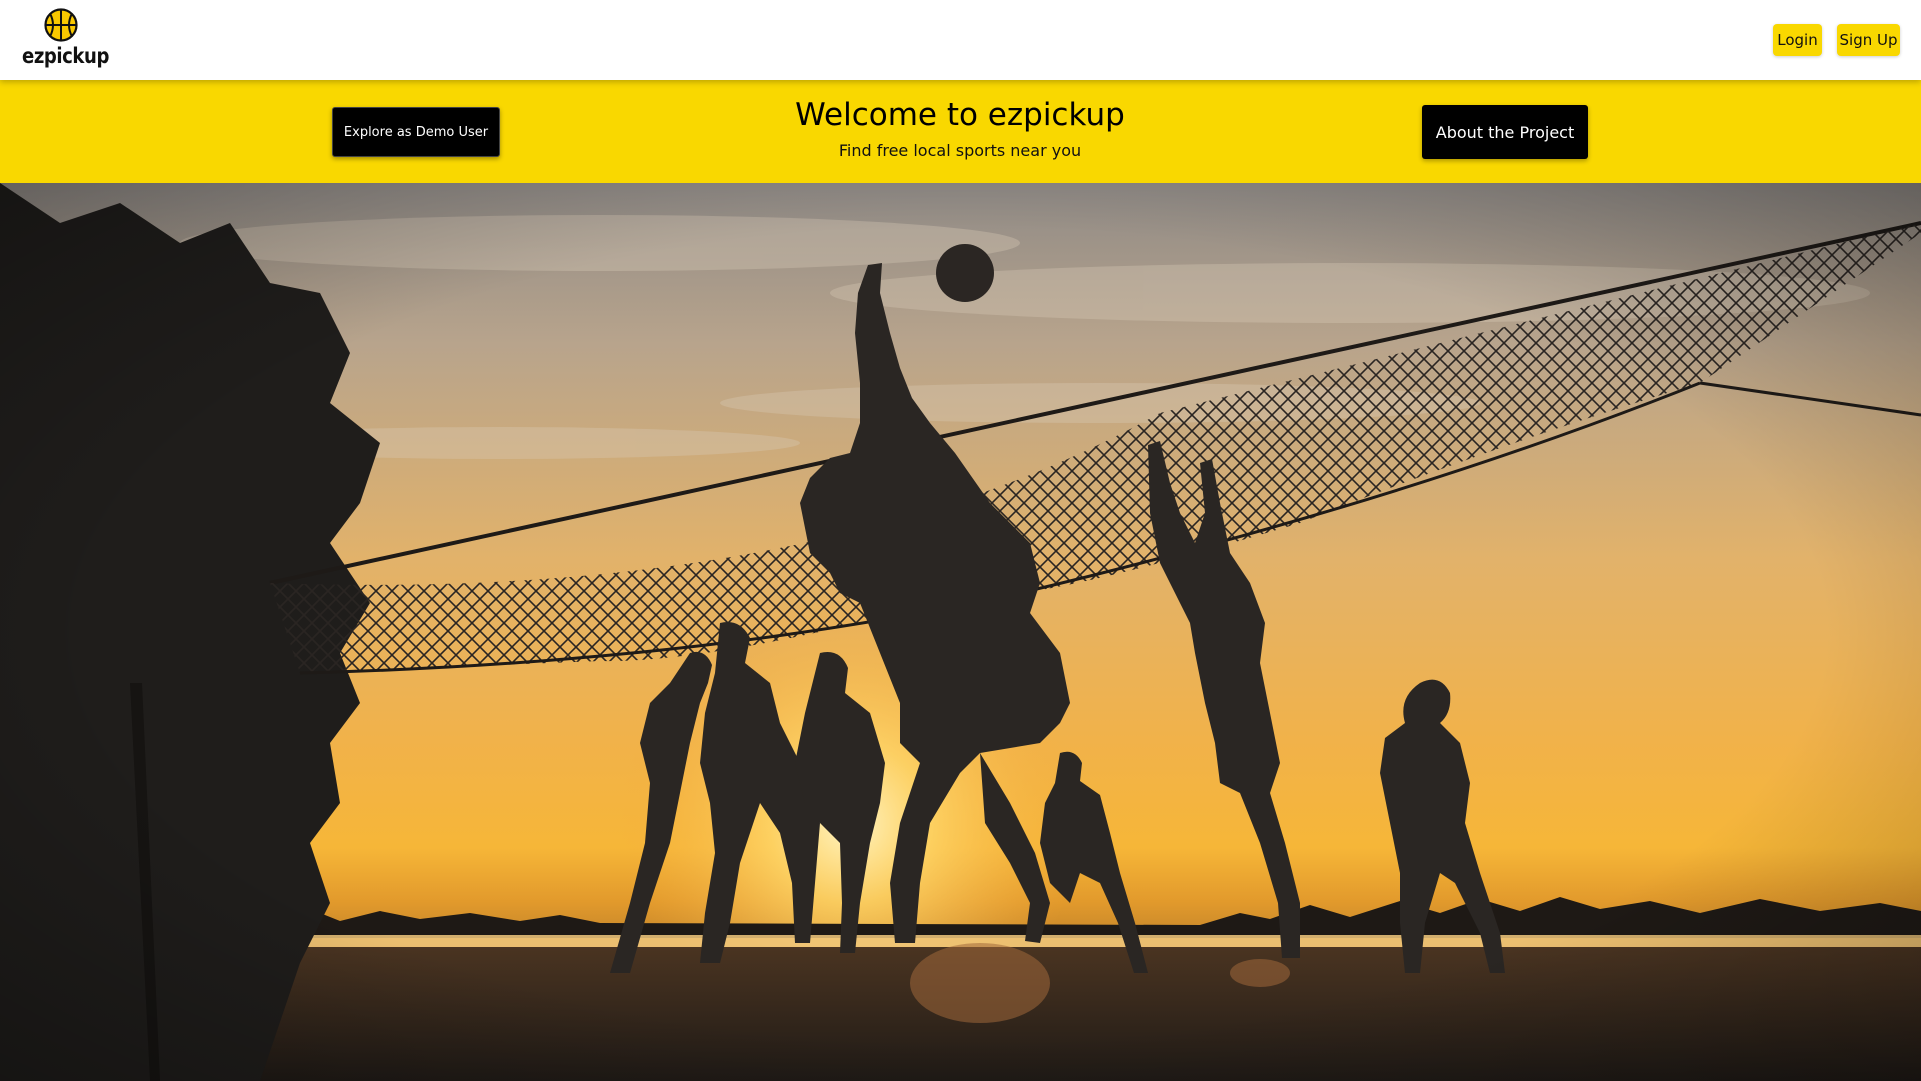  Describe the element at coordinates (960, 150) in the screenshot. I see `page-subtitle: Find free local sports near you` at that location.